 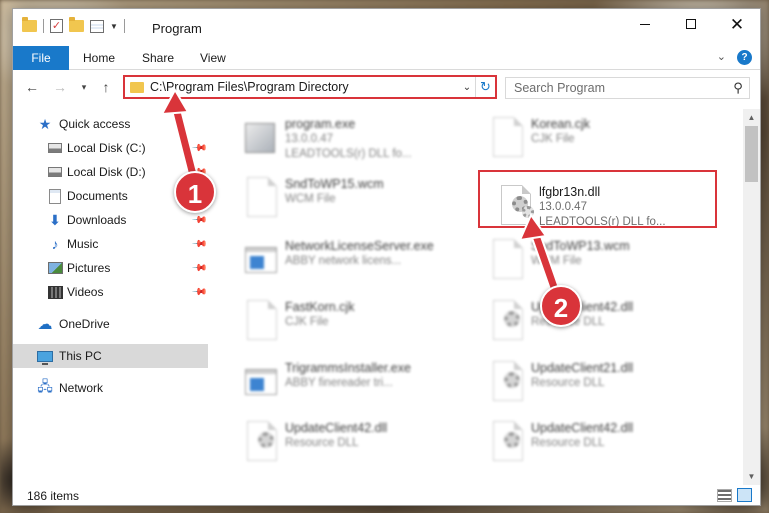 I want to click on item-count: 186 items, so click(x=53, y=496).